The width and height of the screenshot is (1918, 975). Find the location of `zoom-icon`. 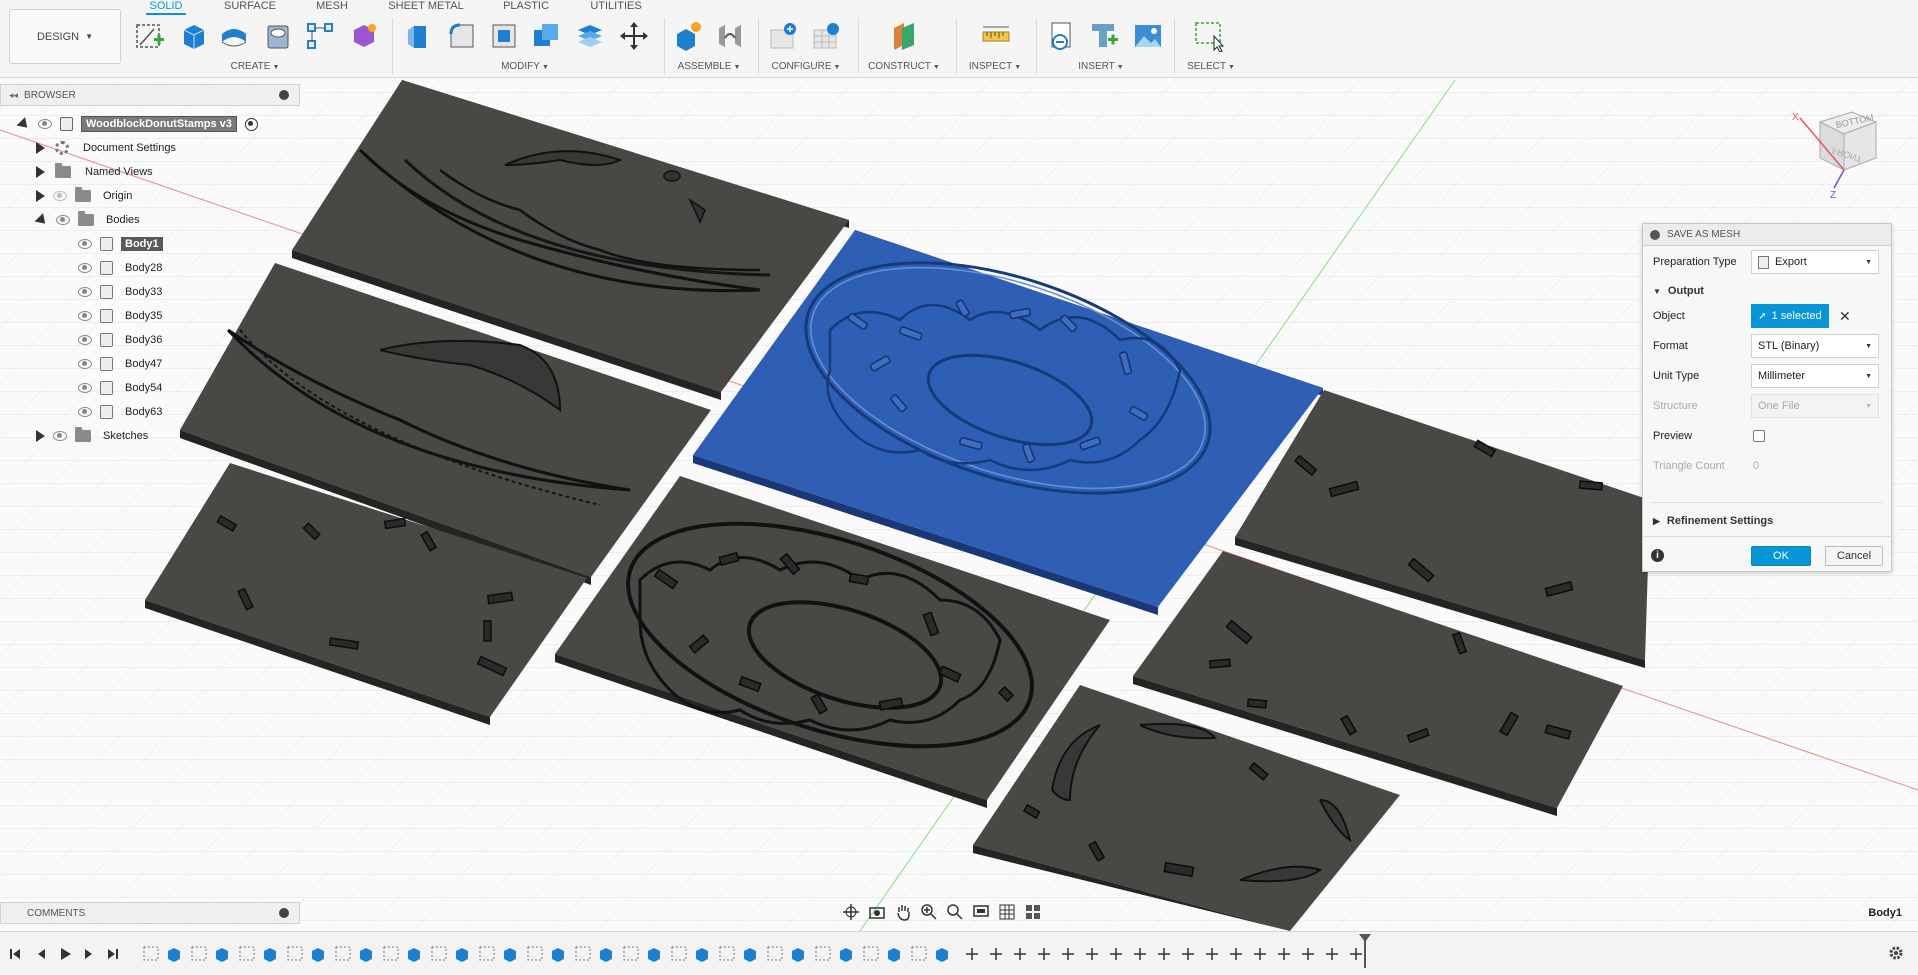

zoom-icon is located at coordinates (929, 912).